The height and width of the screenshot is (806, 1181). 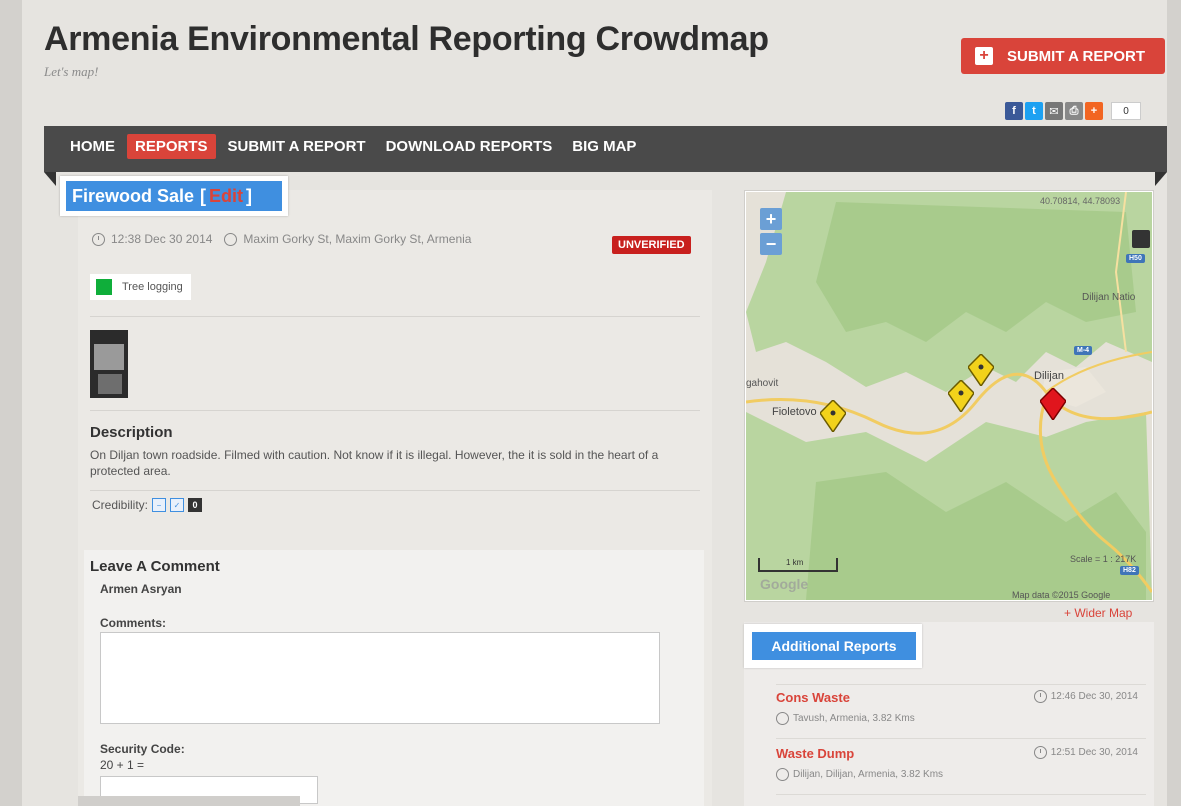 What do you see at coordinates (1094, 696) in the screenshot?
I see `additional-report-time-text: 12:46 Dec 30, 2014` at bounding box center [1094, 696].